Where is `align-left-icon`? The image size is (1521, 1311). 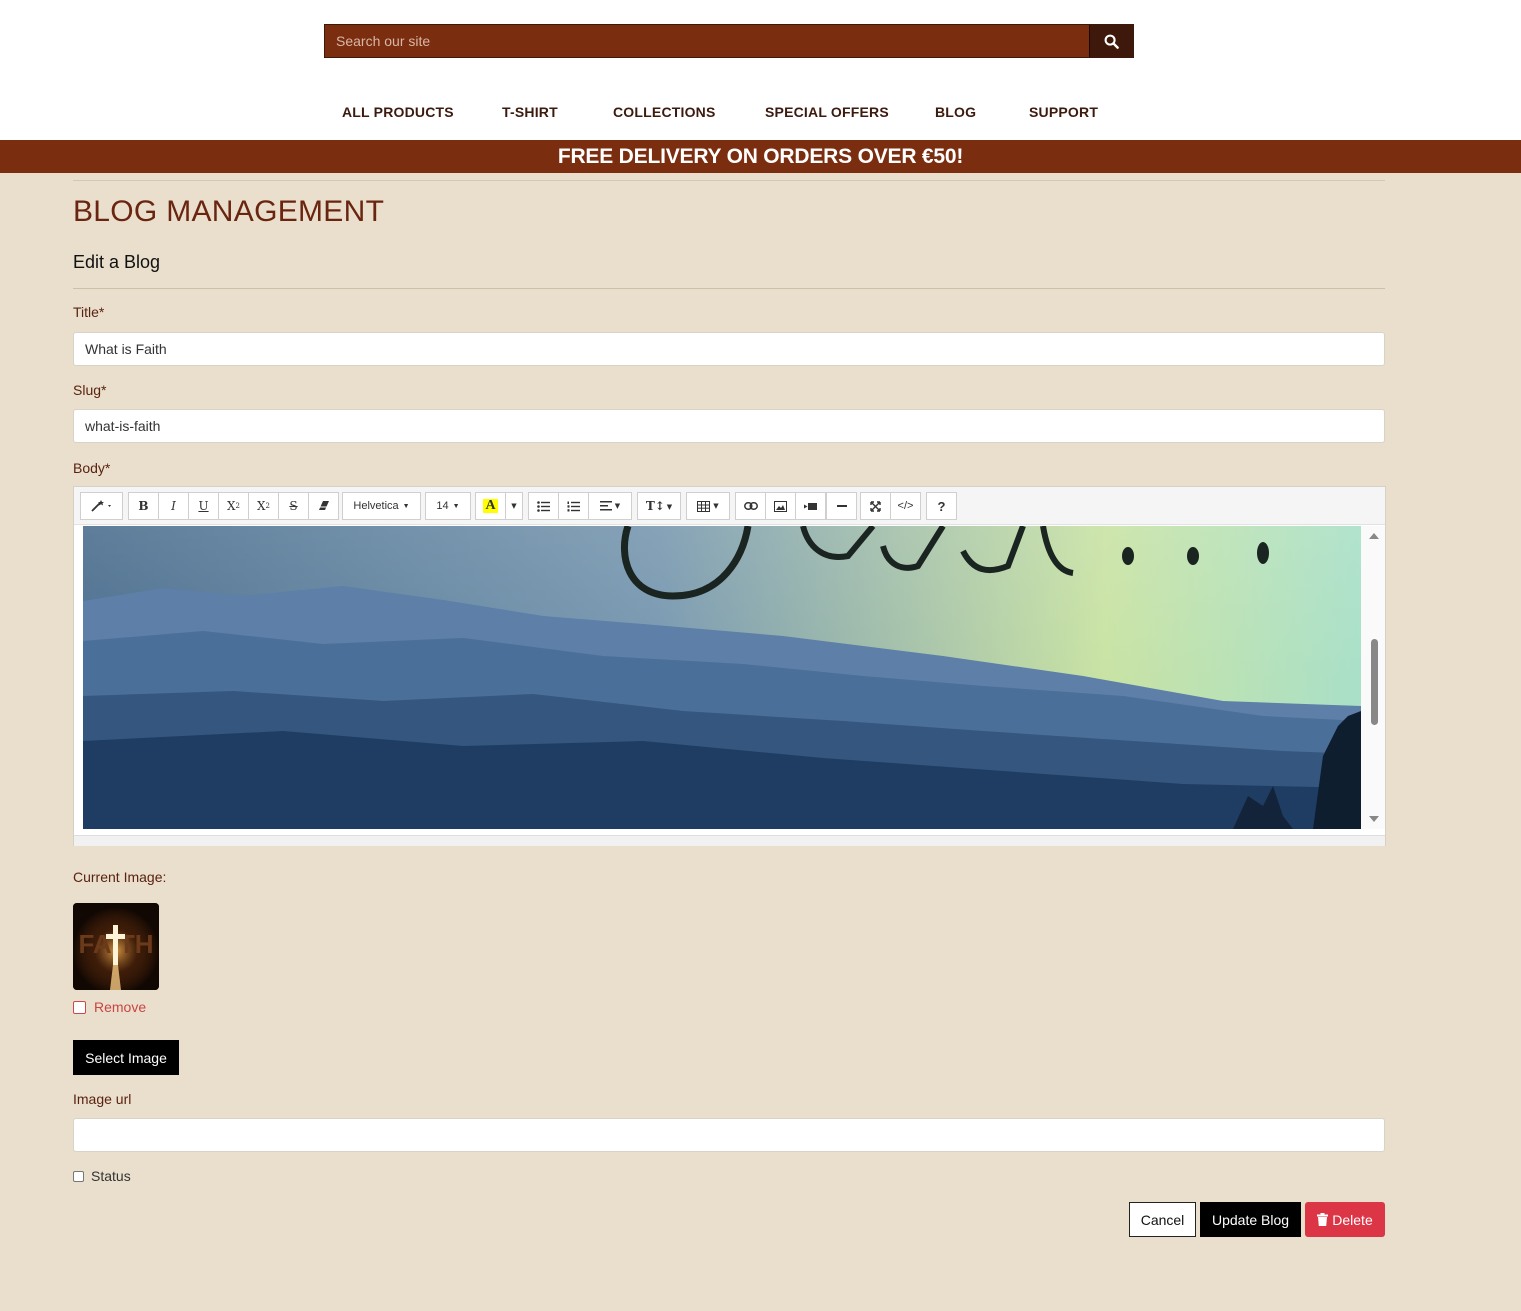 align-left-icon is located at coordinates (605, 506).